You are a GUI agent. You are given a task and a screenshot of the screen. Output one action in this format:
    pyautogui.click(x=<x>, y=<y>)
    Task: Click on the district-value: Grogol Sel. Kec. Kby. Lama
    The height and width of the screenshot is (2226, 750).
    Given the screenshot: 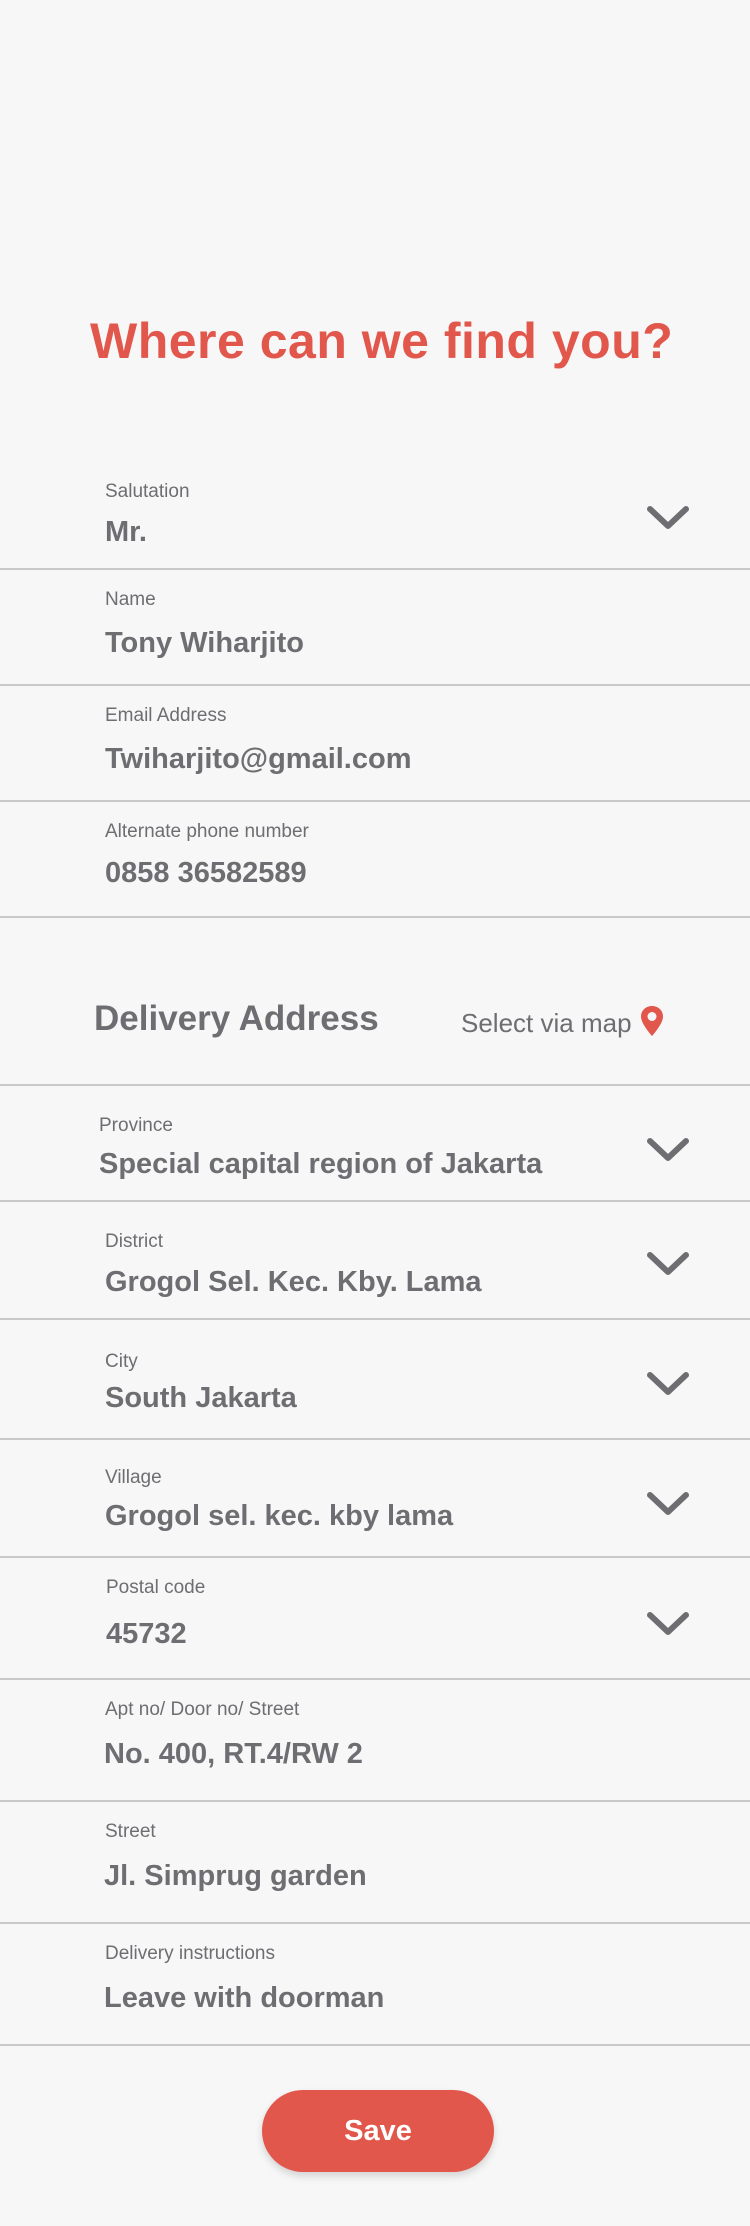 What is the action you would take?
    pyautogui.click(x=293, y=1282)
    